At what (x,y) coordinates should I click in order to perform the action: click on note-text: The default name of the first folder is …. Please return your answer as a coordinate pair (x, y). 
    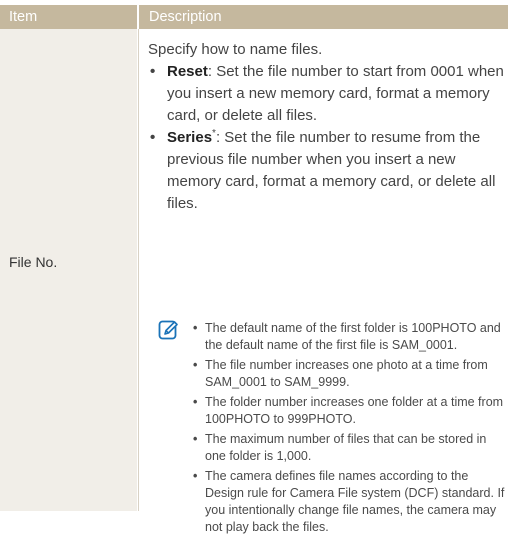
    Looking at the image, I should click on (353, 336).